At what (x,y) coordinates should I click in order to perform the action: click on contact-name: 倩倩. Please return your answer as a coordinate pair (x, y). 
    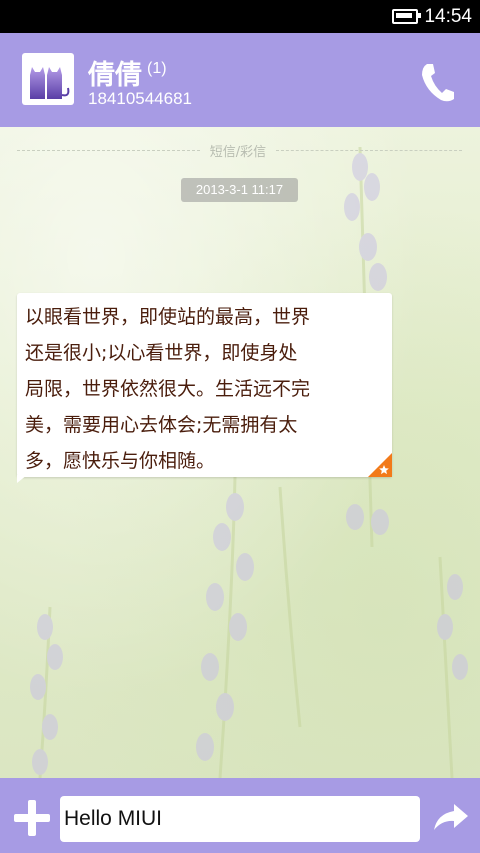
    Looking at the image, I should click on (115, 75).